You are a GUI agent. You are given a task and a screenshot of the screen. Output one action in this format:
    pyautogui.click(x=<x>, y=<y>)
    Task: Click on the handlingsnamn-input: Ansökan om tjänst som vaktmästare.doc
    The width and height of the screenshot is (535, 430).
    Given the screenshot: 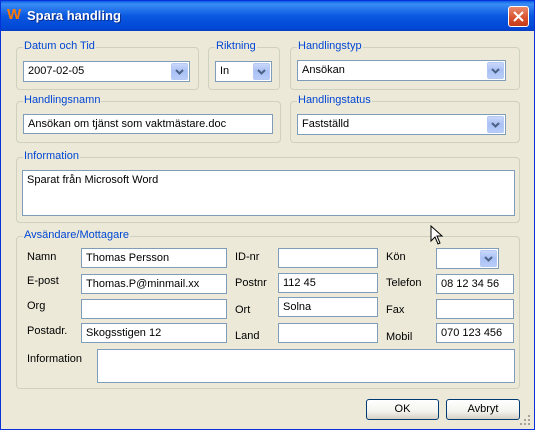 What is the action you would take?
    pyautogui.click(x=148, y=124)
    